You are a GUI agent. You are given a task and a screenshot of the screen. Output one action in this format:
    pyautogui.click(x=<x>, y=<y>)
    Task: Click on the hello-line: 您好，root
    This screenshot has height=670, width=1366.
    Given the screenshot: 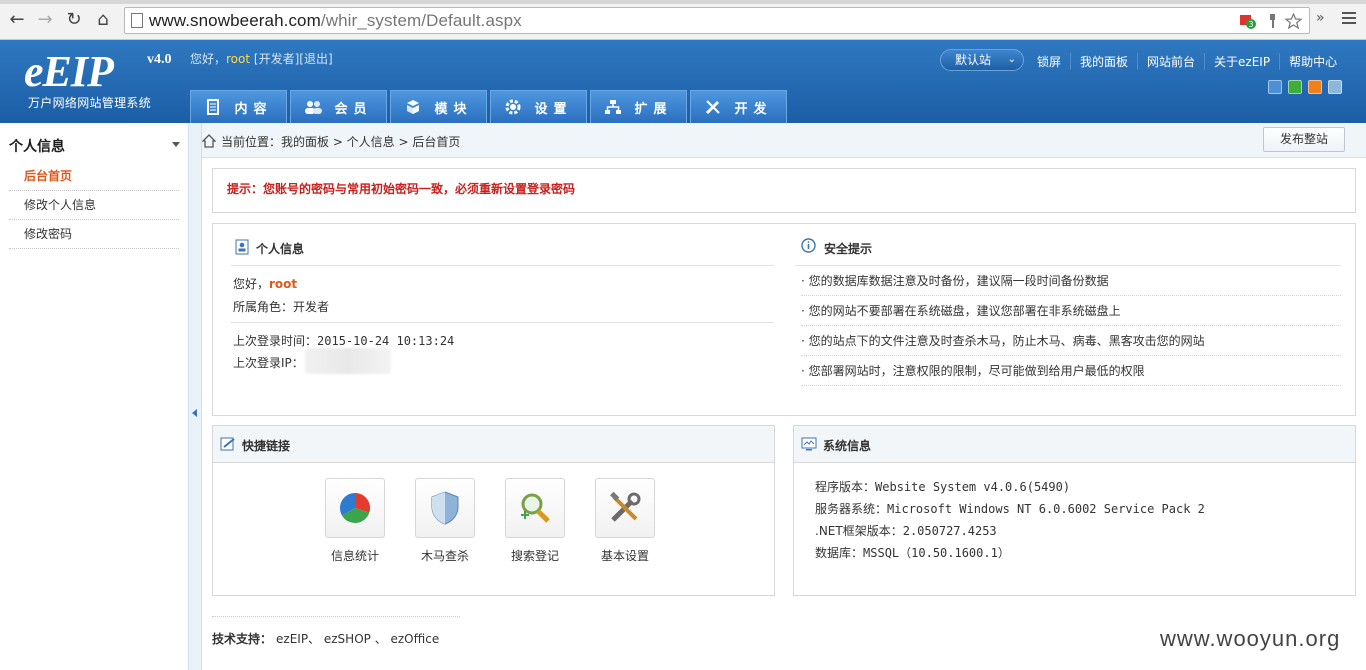 What is the action you would take?
    pyautogui.click(x=265, y=284)
    